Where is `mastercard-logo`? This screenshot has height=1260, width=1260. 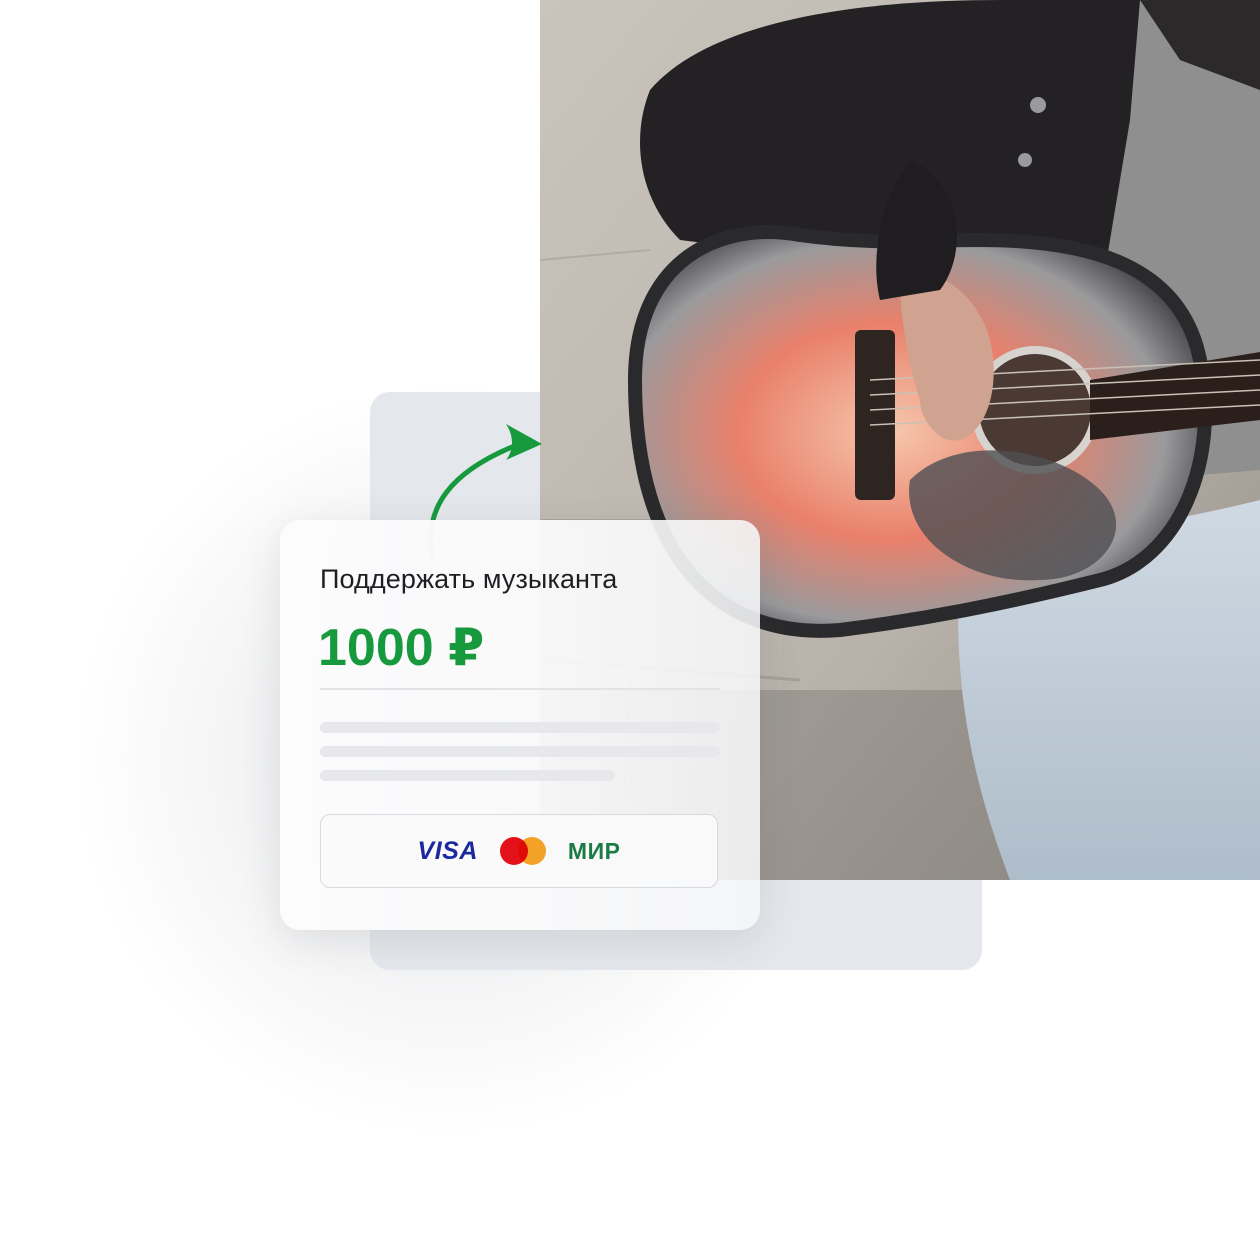 mastercard-logo is located at coordinates (522, 851).